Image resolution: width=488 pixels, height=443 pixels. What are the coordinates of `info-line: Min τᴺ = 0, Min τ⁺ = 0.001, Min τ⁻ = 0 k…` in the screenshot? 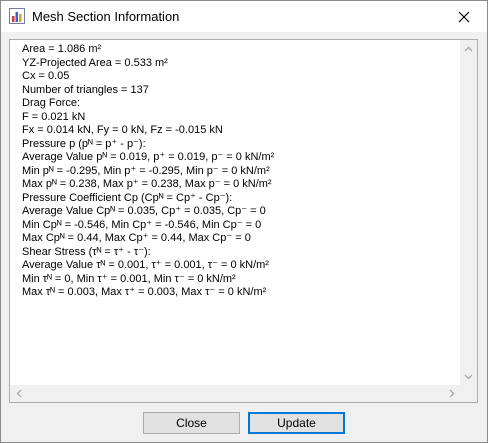 It's located at (129, 278).